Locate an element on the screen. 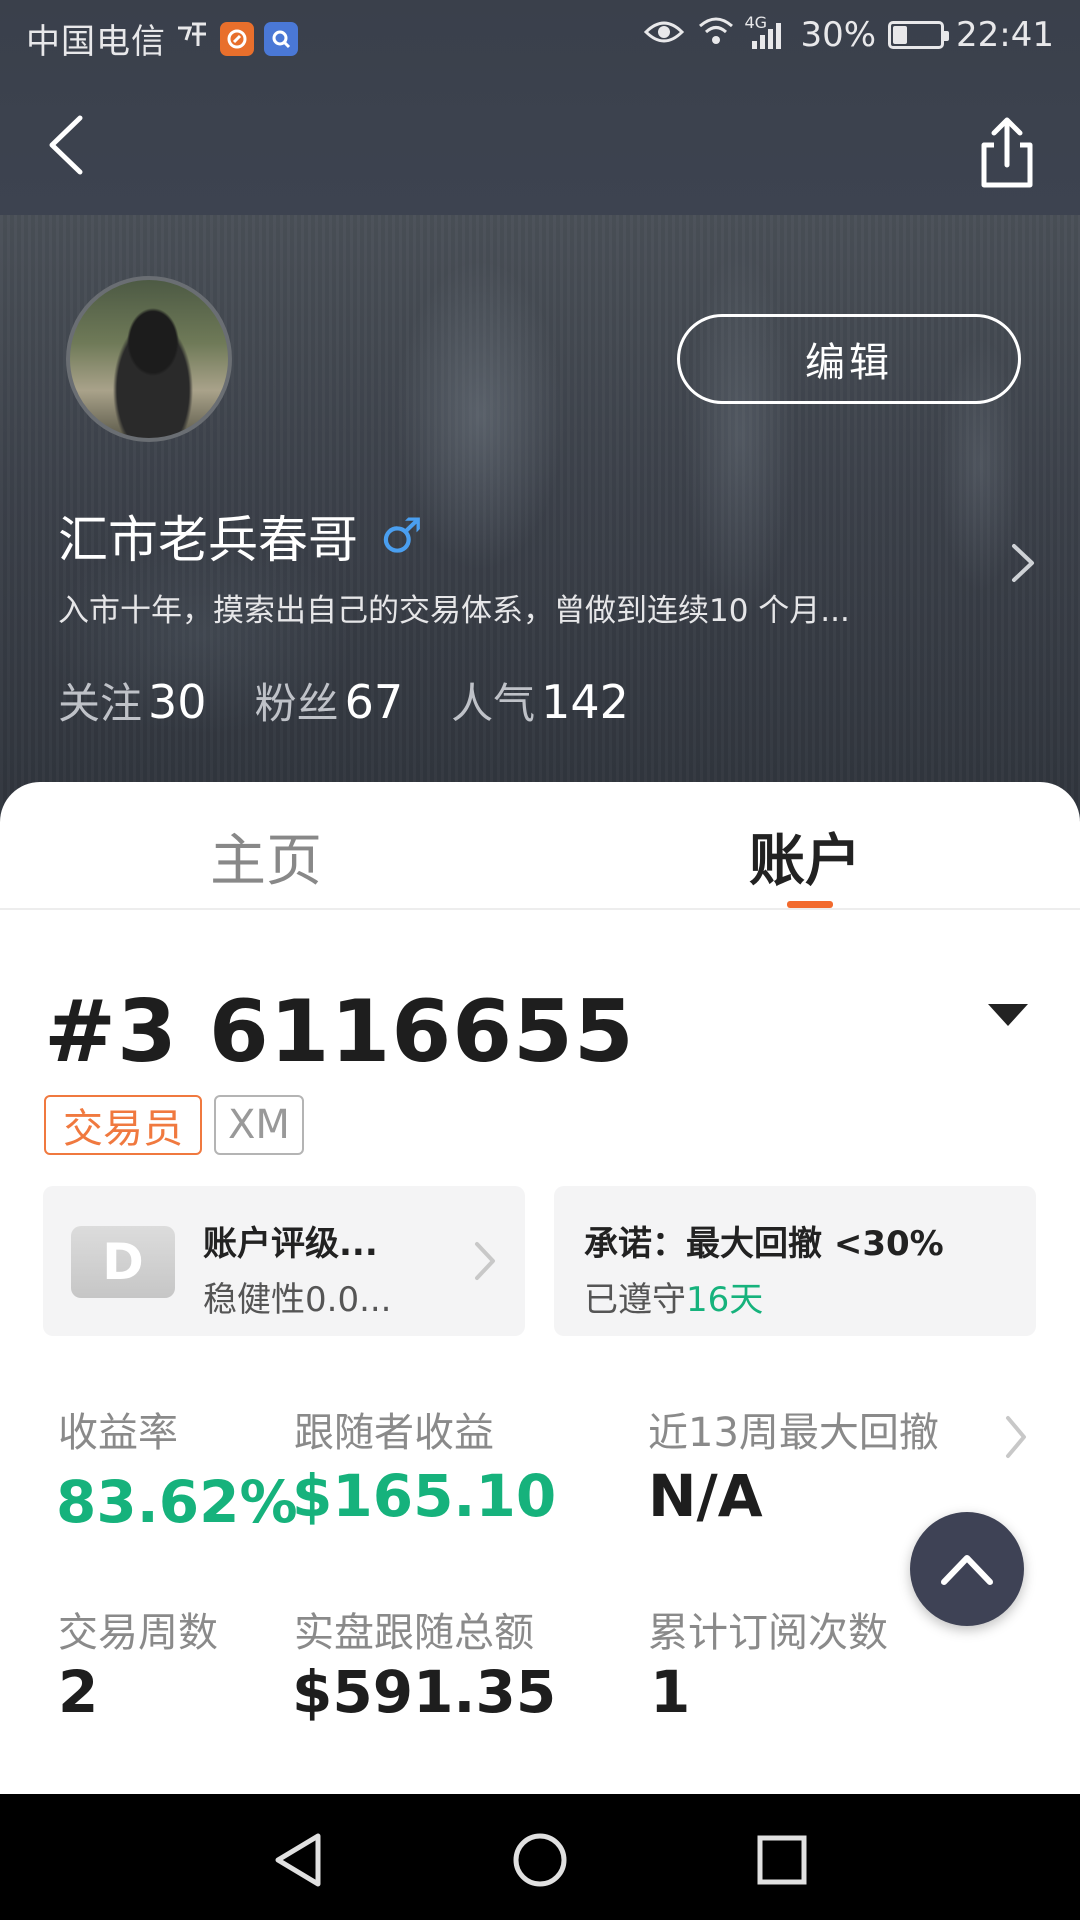  follower-profit-value: $165.10 is located at coordinates (424, 1496).